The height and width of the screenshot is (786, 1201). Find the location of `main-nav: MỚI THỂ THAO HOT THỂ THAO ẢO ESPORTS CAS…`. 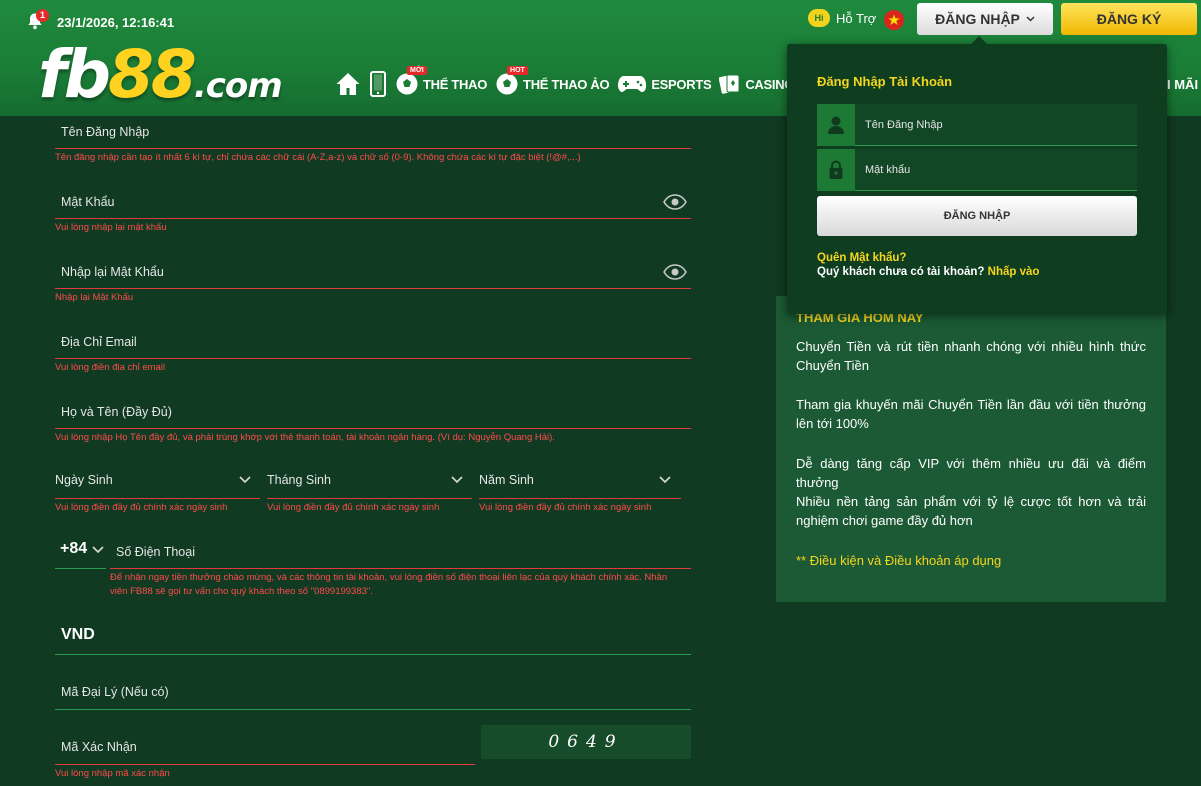

main-nav: MỚI THỂ THAO HOT THỂ THAO ẢO ESPORTS CAS… is located at coordinates (578, 84).